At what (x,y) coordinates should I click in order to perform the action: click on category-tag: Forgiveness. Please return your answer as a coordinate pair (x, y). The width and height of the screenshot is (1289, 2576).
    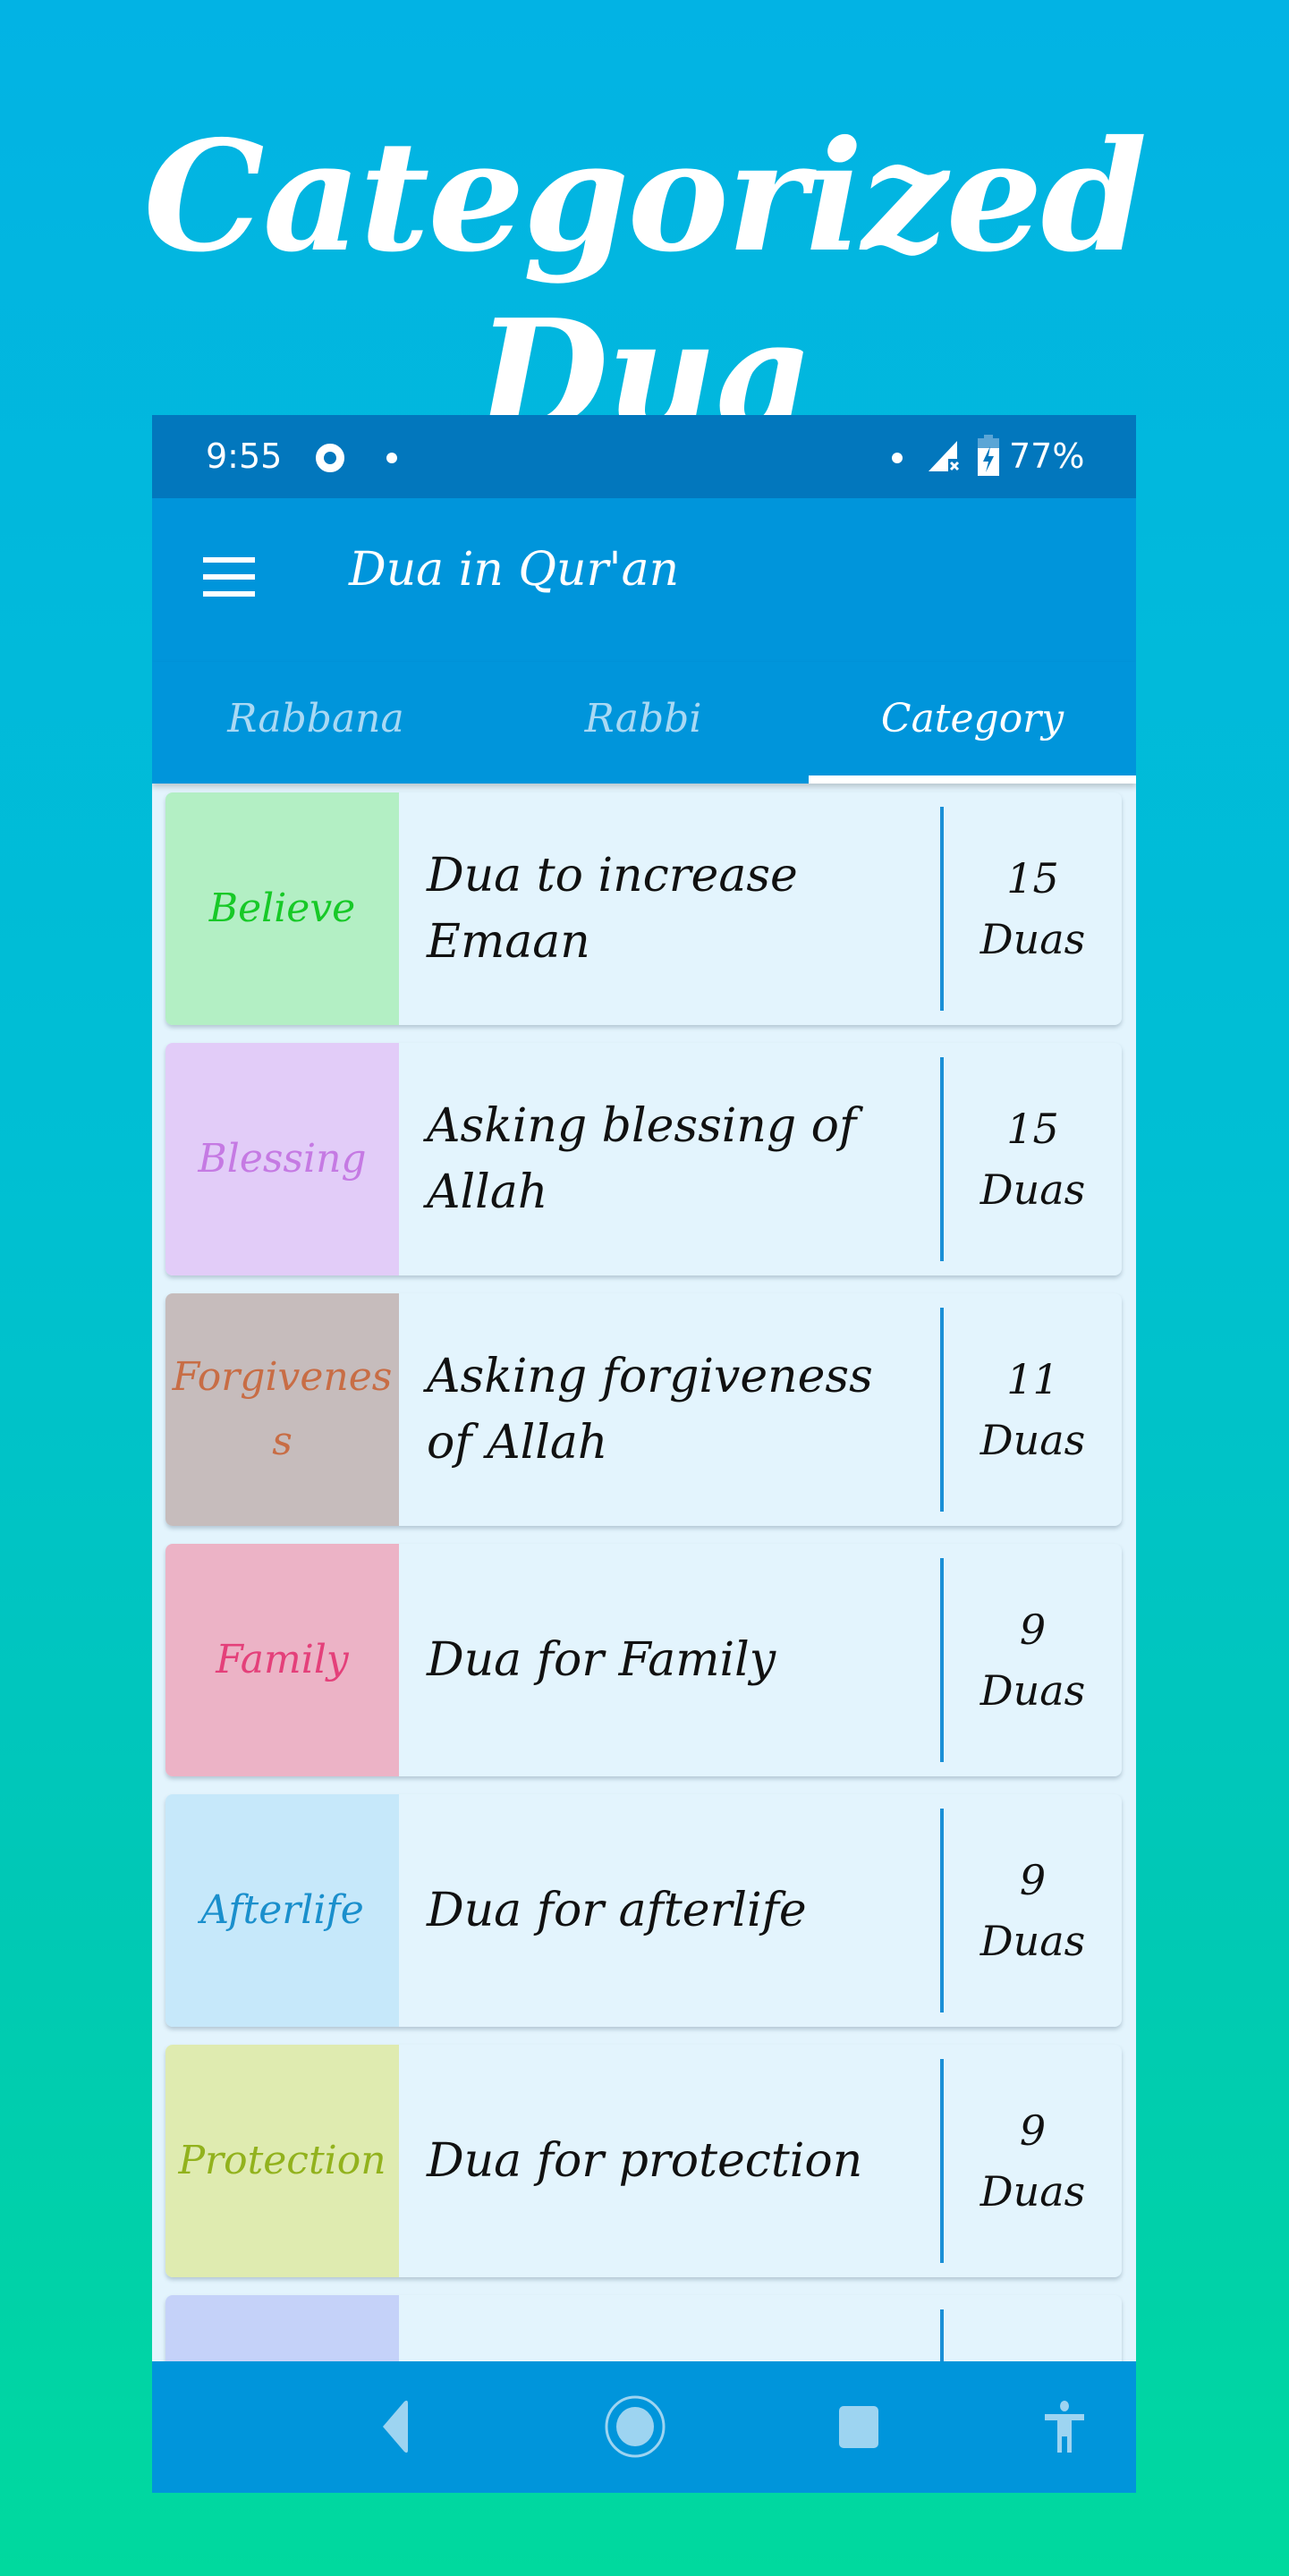
    Looking at the image, I should click on (282, 1409).